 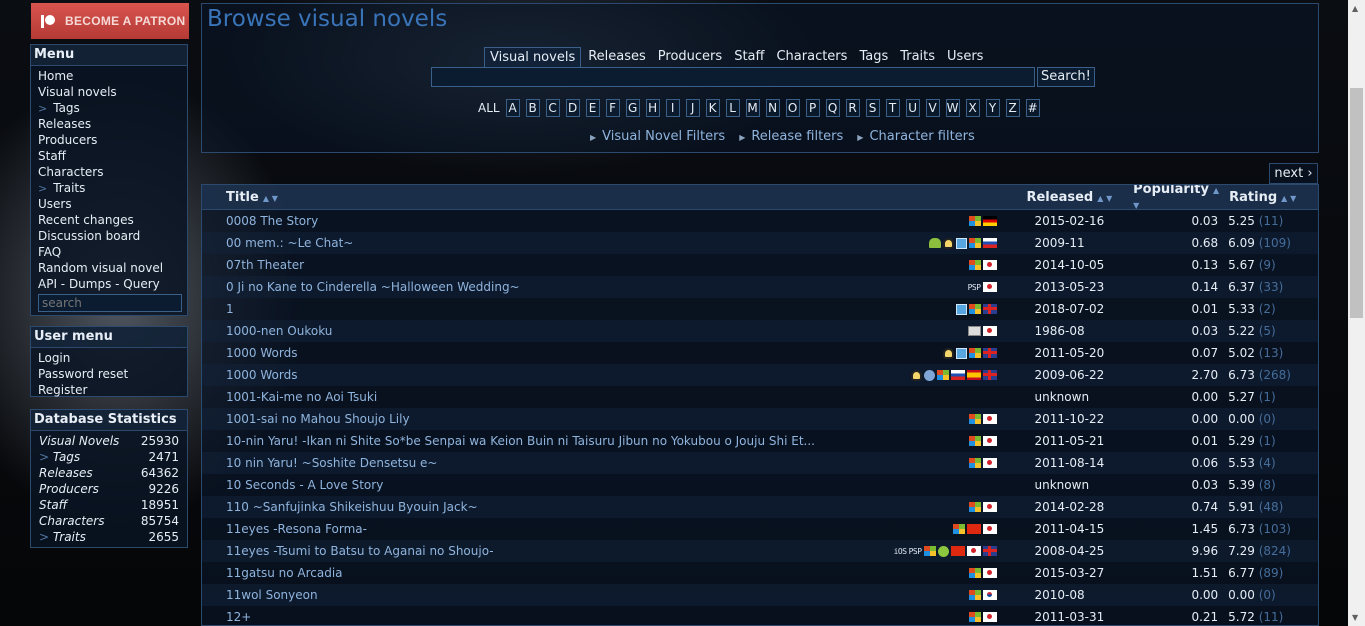 What do you see at coordinates (1176, 198) in the screenshot?
I see `header-popularity: Popularity ▲ ▼` at bounding box center [1176, 198].